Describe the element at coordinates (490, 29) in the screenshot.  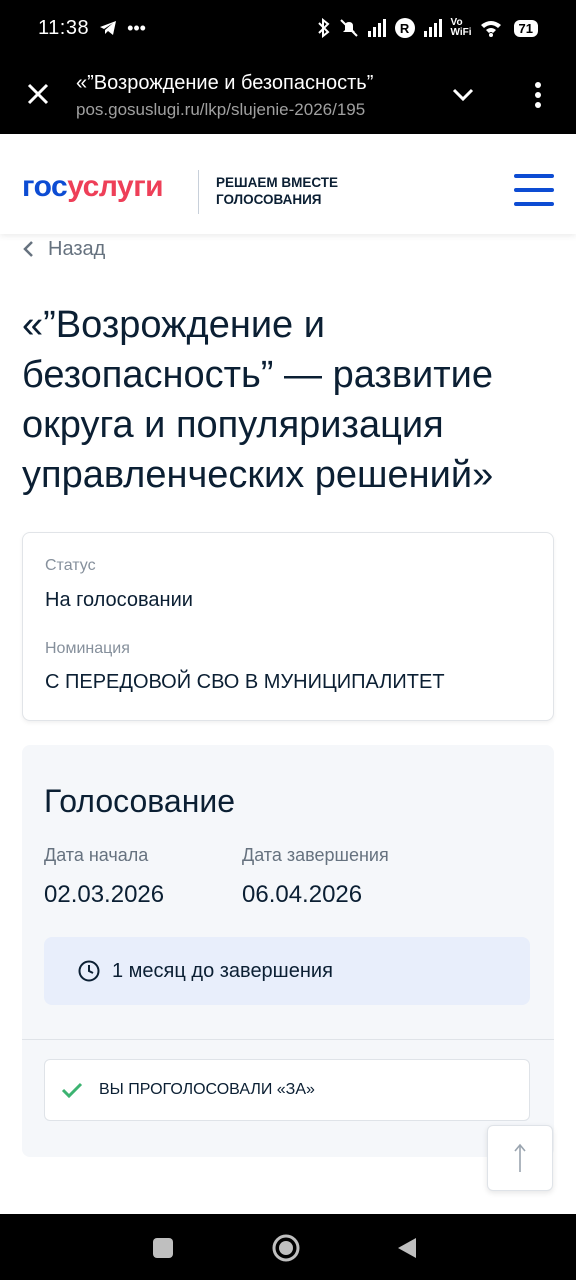
I see `wifi-icon` at that location.